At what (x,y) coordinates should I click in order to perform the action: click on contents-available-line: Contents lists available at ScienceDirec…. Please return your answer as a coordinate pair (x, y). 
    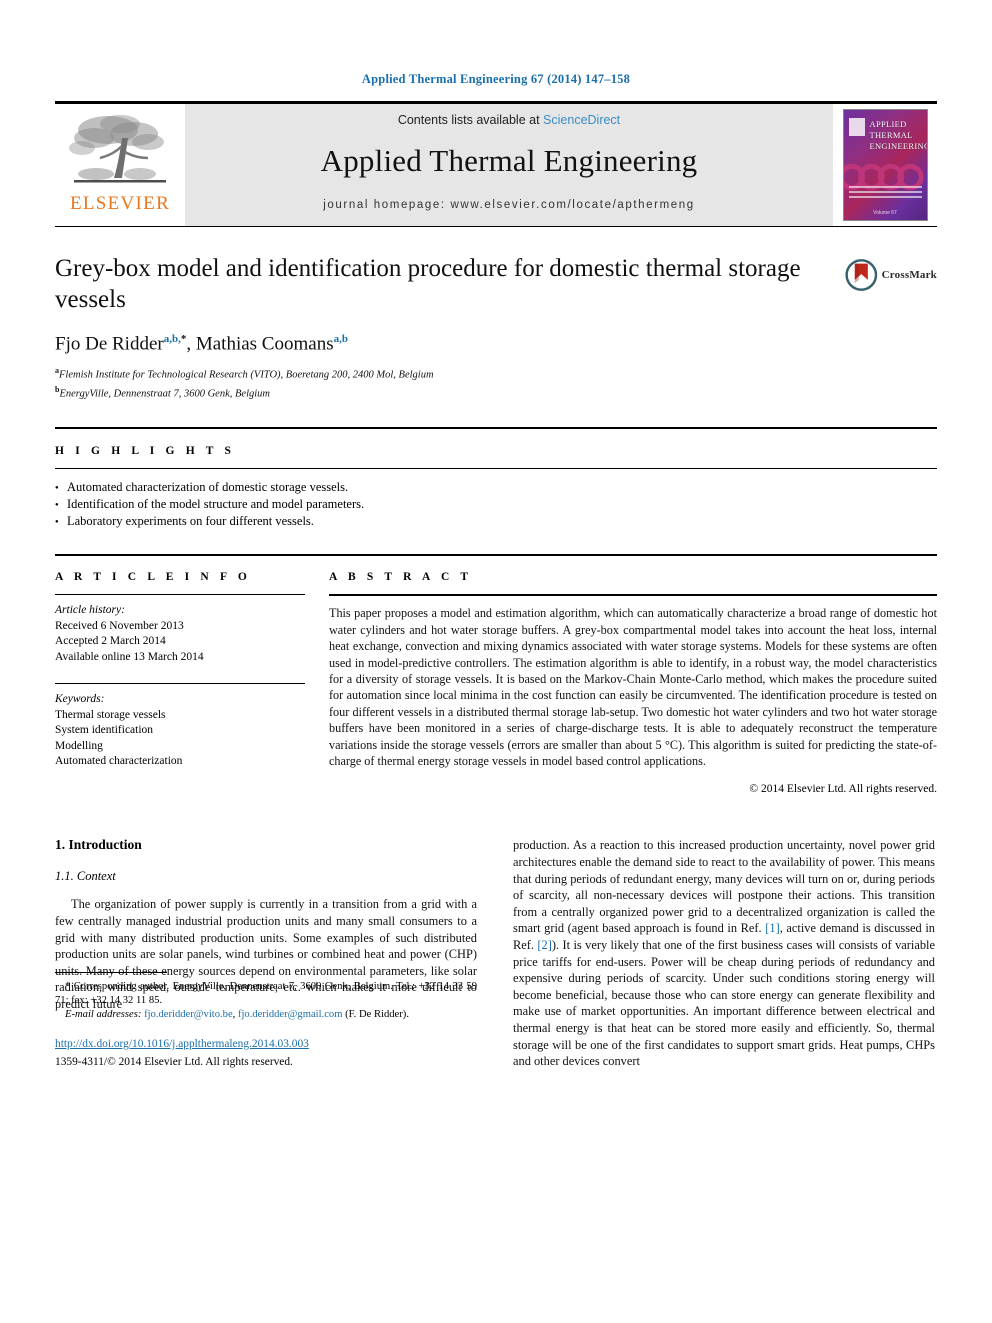
    Looking at the image, I should click on (509, 120).